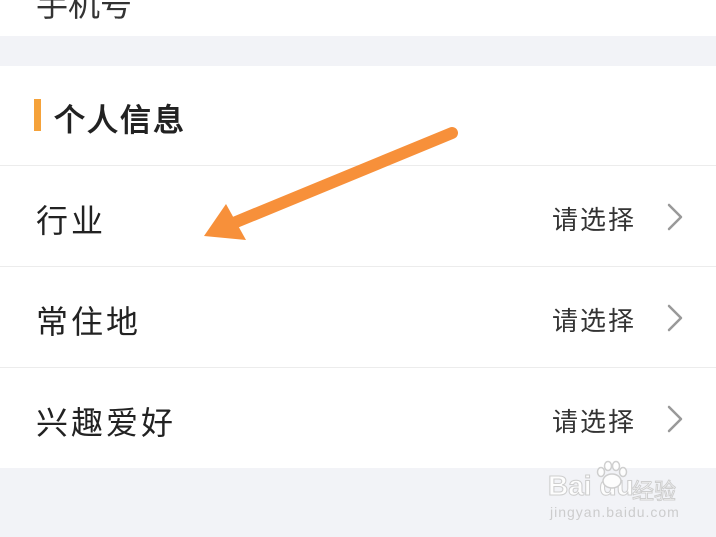 The image size is (716, 537). What do you see at coordinates (89, 322) in the screenshot?
I see `row-residence-label: 常住地` at bounding box center [89, 322].